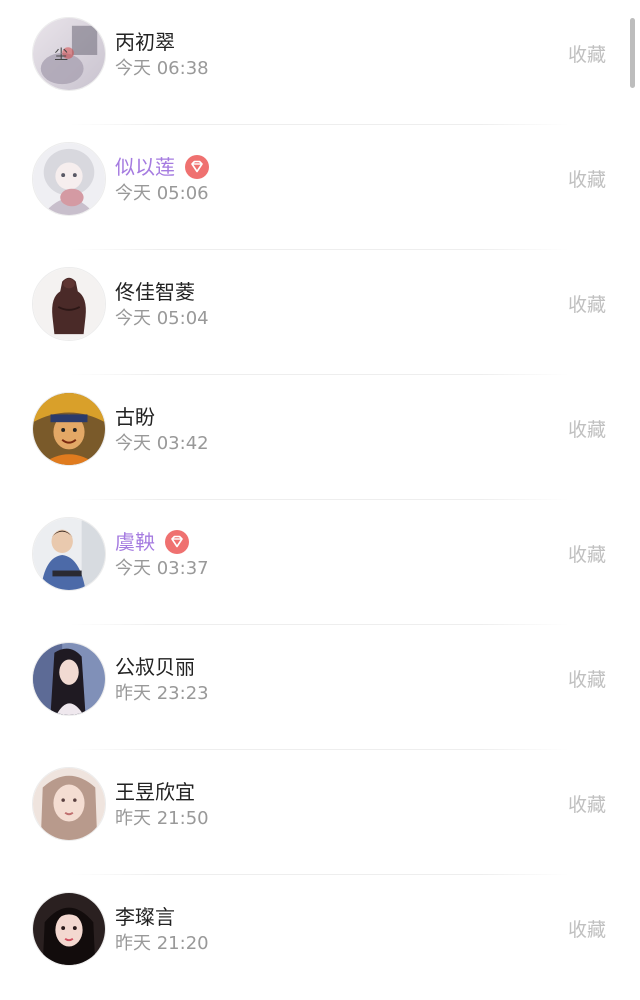 The height and width of the screenshot is (1000, 640). What do you see at coordinates (162, 443) in the screenshot?
I see `timestamp: 今天 03:42` at bounding box center [162, 443].